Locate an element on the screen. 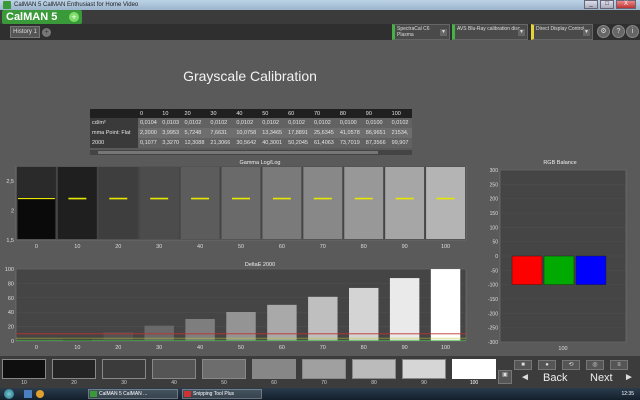  display-dropdown: Direct Display Control ▼ is located at coordinates (562, 32).